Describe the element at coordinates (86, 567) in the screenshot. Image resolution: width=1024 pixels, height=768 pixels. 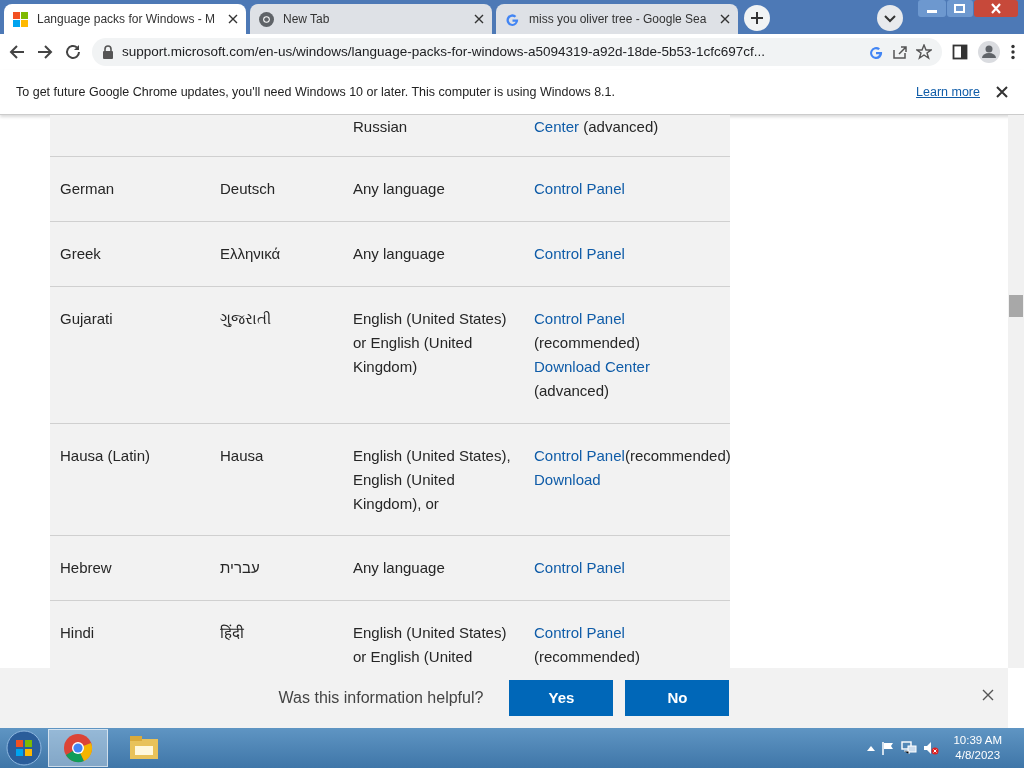
I see `table-cell: Hebrew` at that location.